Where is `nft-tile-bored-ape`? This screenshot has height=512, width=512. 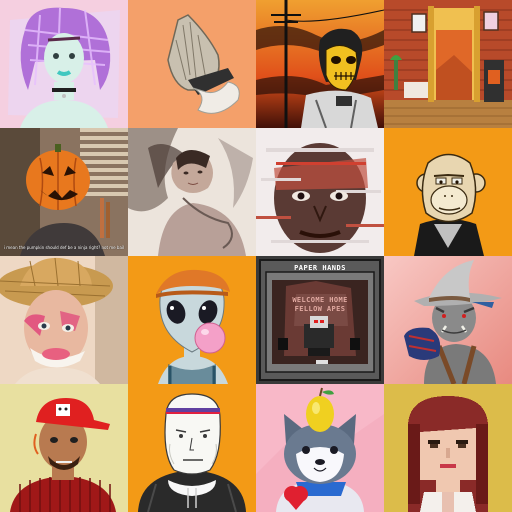
nft-tile-bored-ape is located at coordinates (448, 192).